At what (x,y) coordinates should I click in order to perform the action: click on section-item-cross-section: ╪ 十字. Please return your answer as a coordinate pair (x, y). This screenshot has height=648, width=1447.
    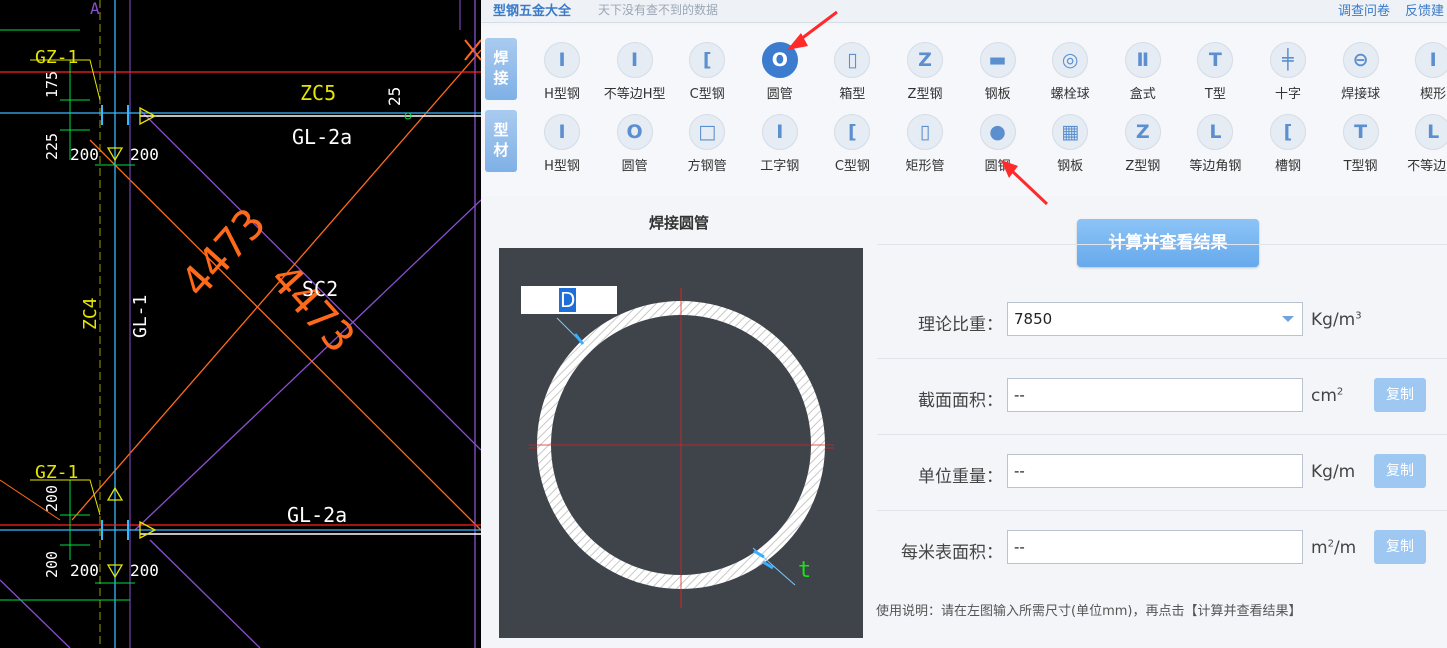
    Looking at the image, I should click on (1288, 69).